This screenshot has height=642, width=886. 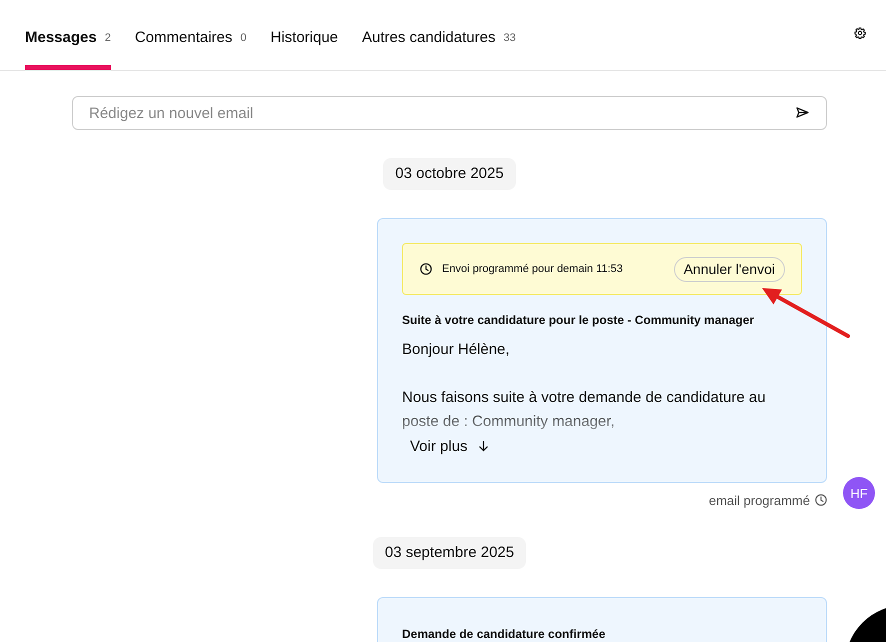 I want to click on tab: Historique, so click(x=304, y=35).